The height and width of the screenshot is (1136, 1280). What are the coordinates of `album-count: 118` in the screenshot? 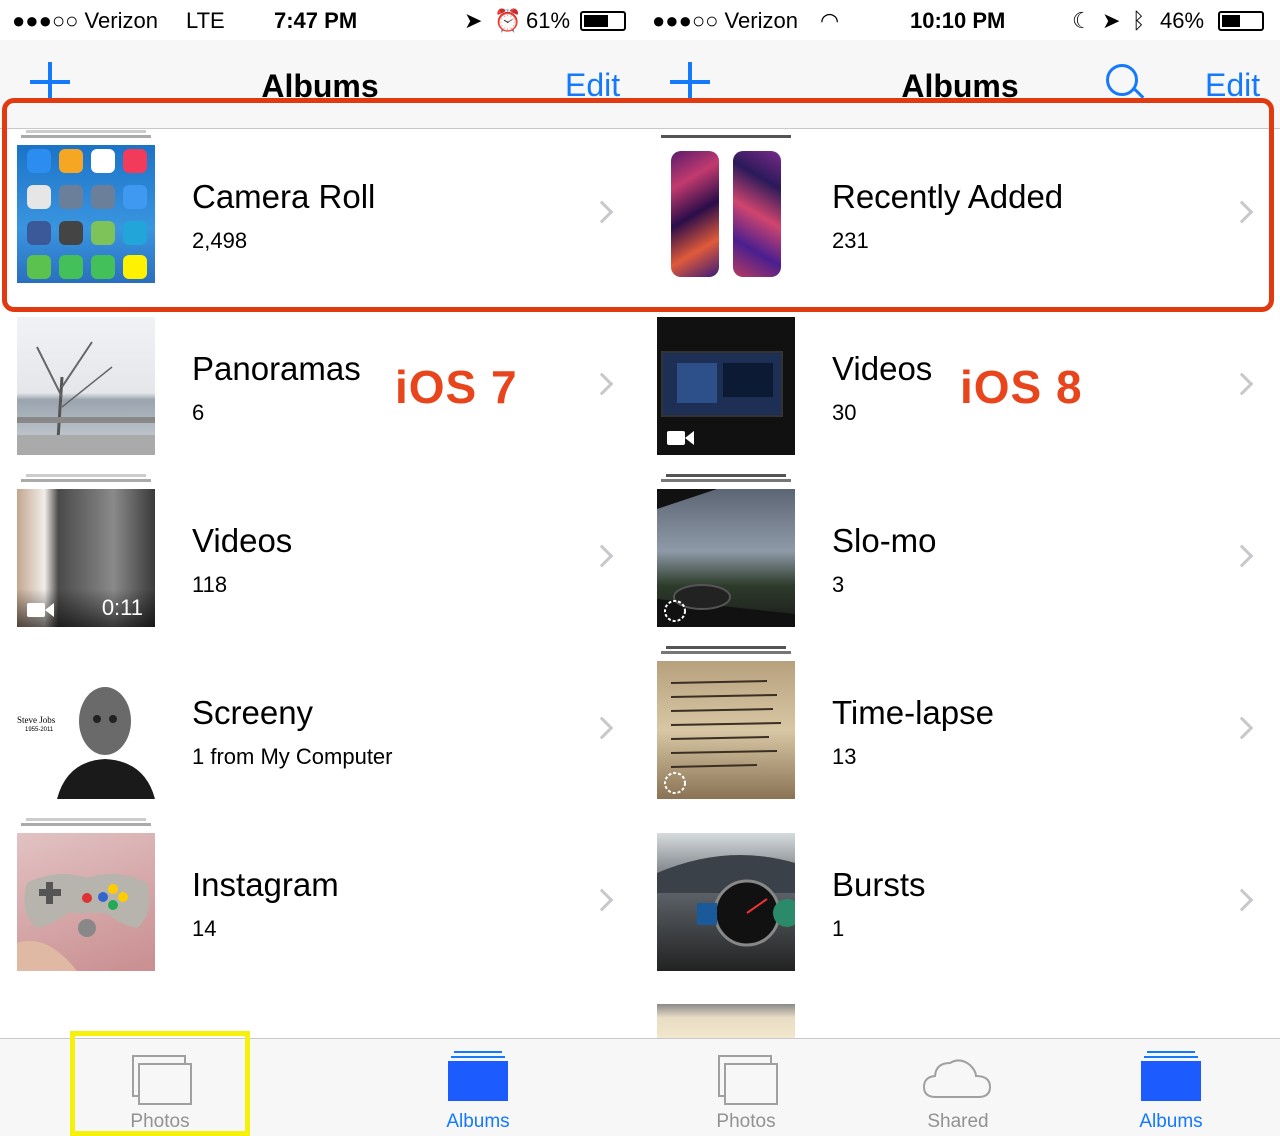 It's located at (210, 584).